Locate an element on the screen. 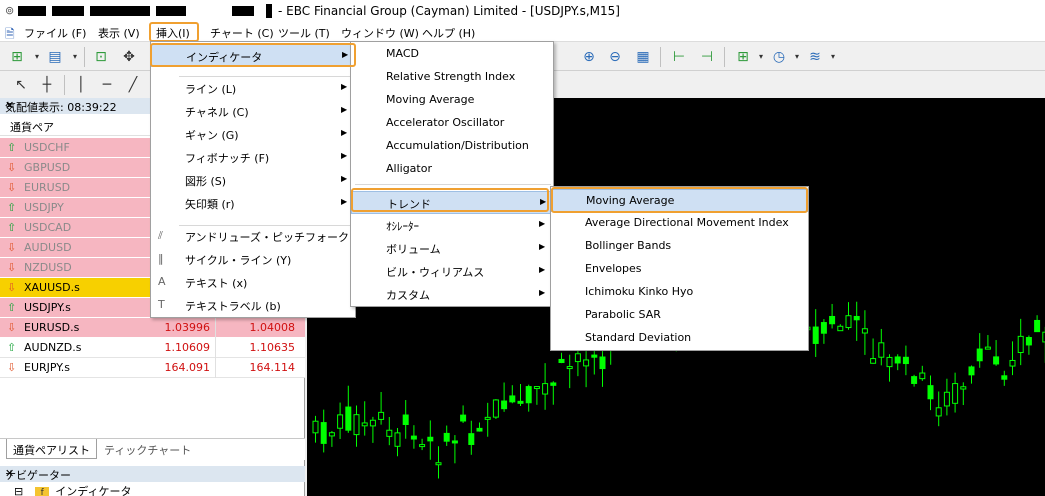 The height and width of the screenshot is (496, 1045). trend-menu-item-label: Bollinger Bands is located at coordinates (628, 245).